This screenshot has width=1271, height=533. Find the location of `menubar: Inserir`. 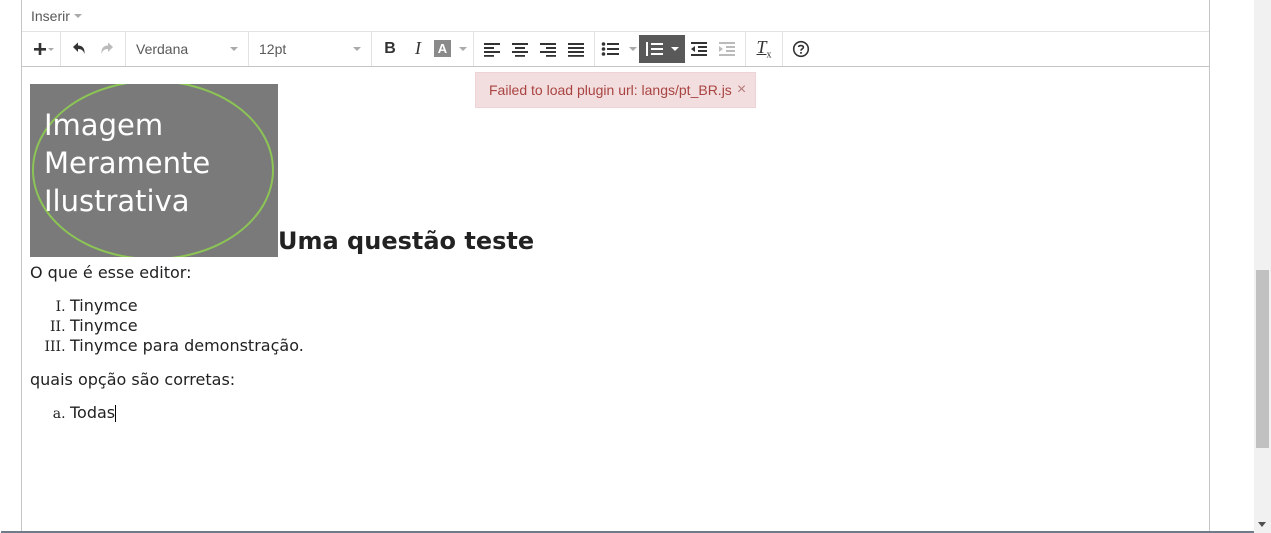

menubar: Inserir is located at coordinates (615, 16).